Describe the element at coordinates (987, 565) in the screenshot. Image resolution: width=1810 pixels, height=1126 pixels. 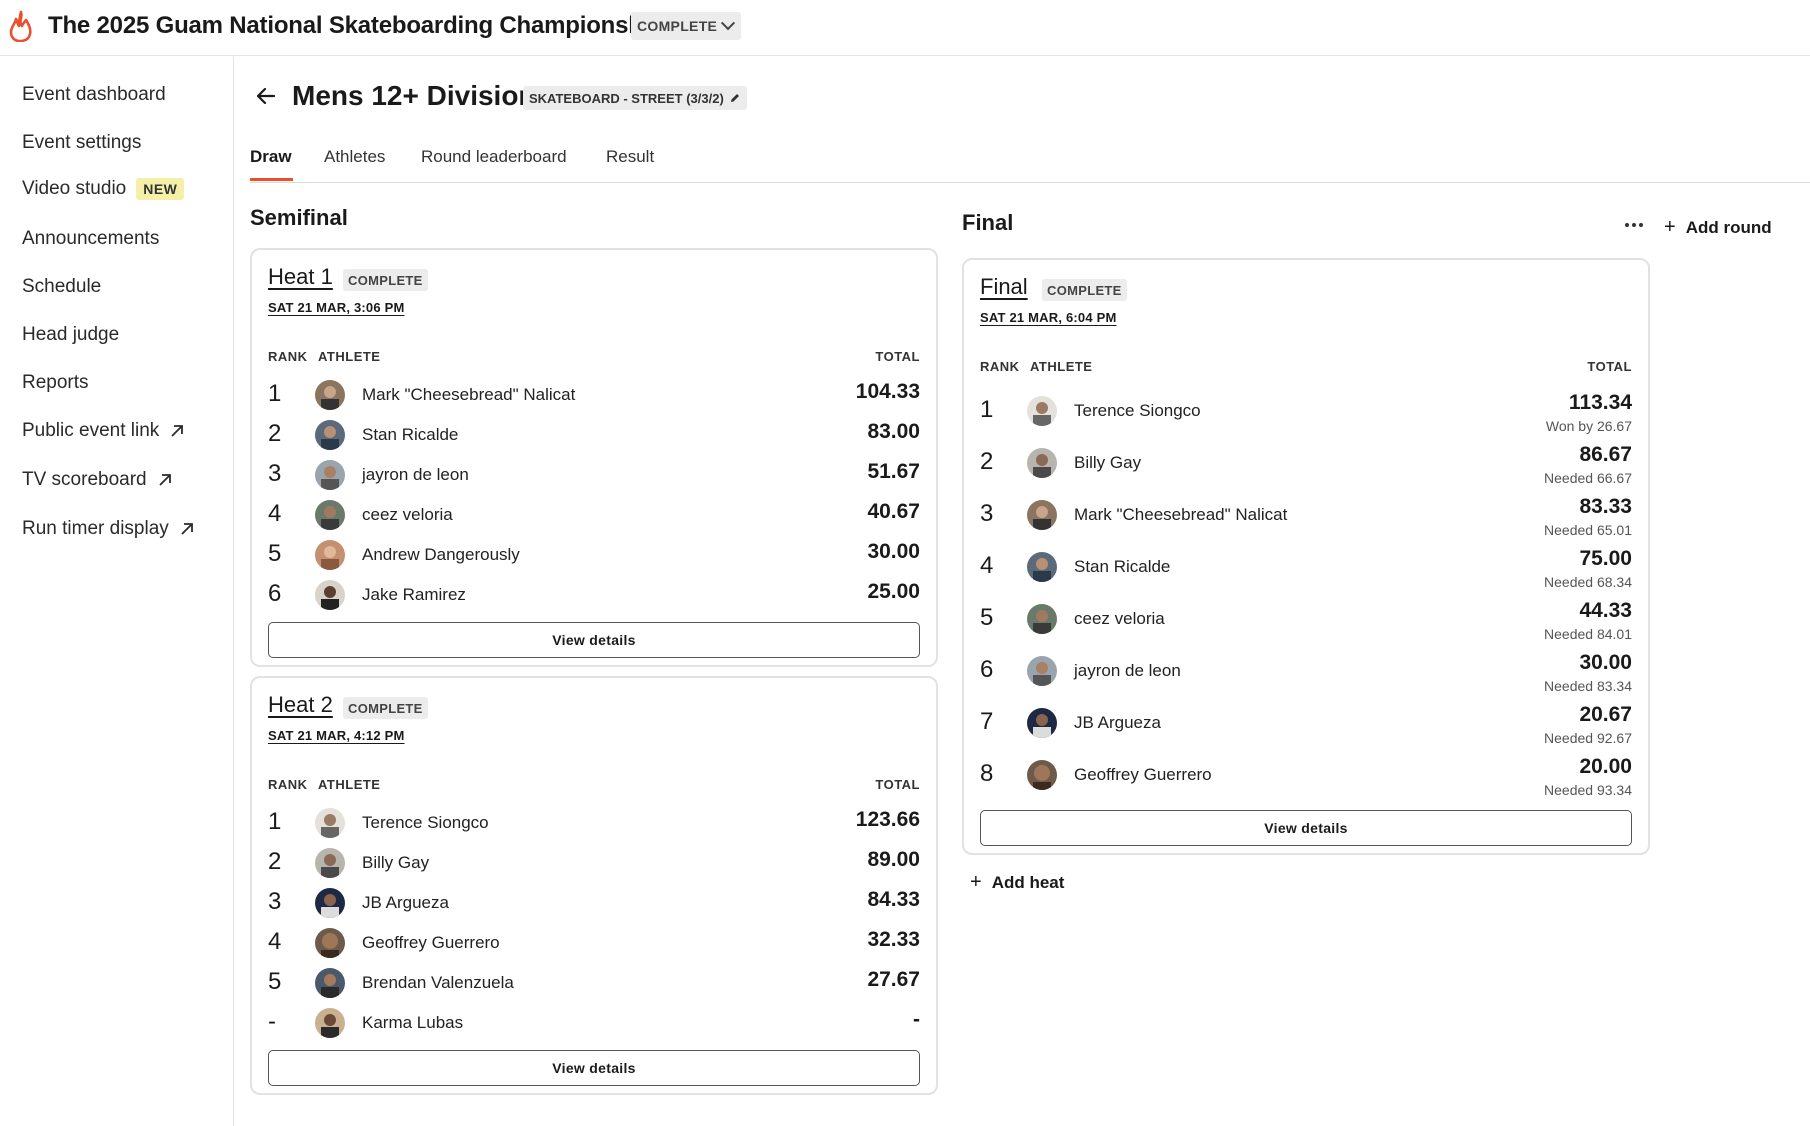
I see `rank-value: 4` at that location.